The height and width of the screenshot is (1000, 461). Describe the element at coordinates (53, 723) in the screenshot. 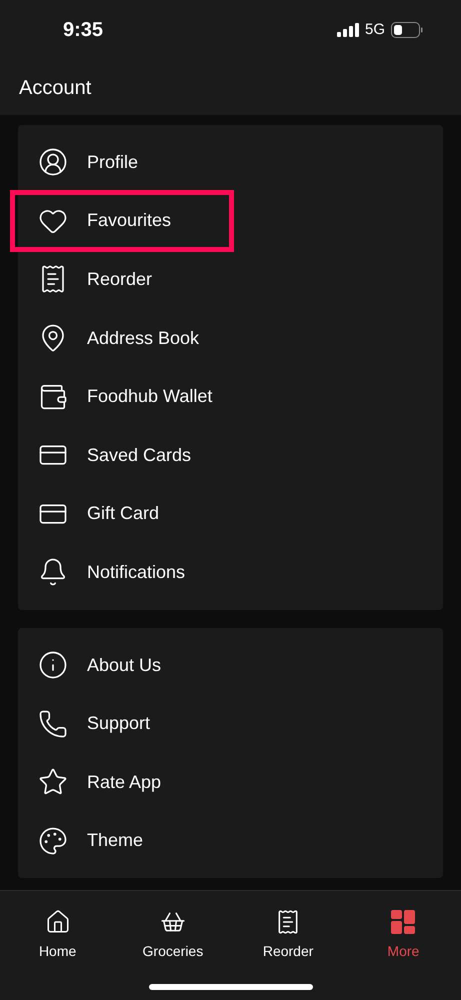

I see `phone-icon` at that location.